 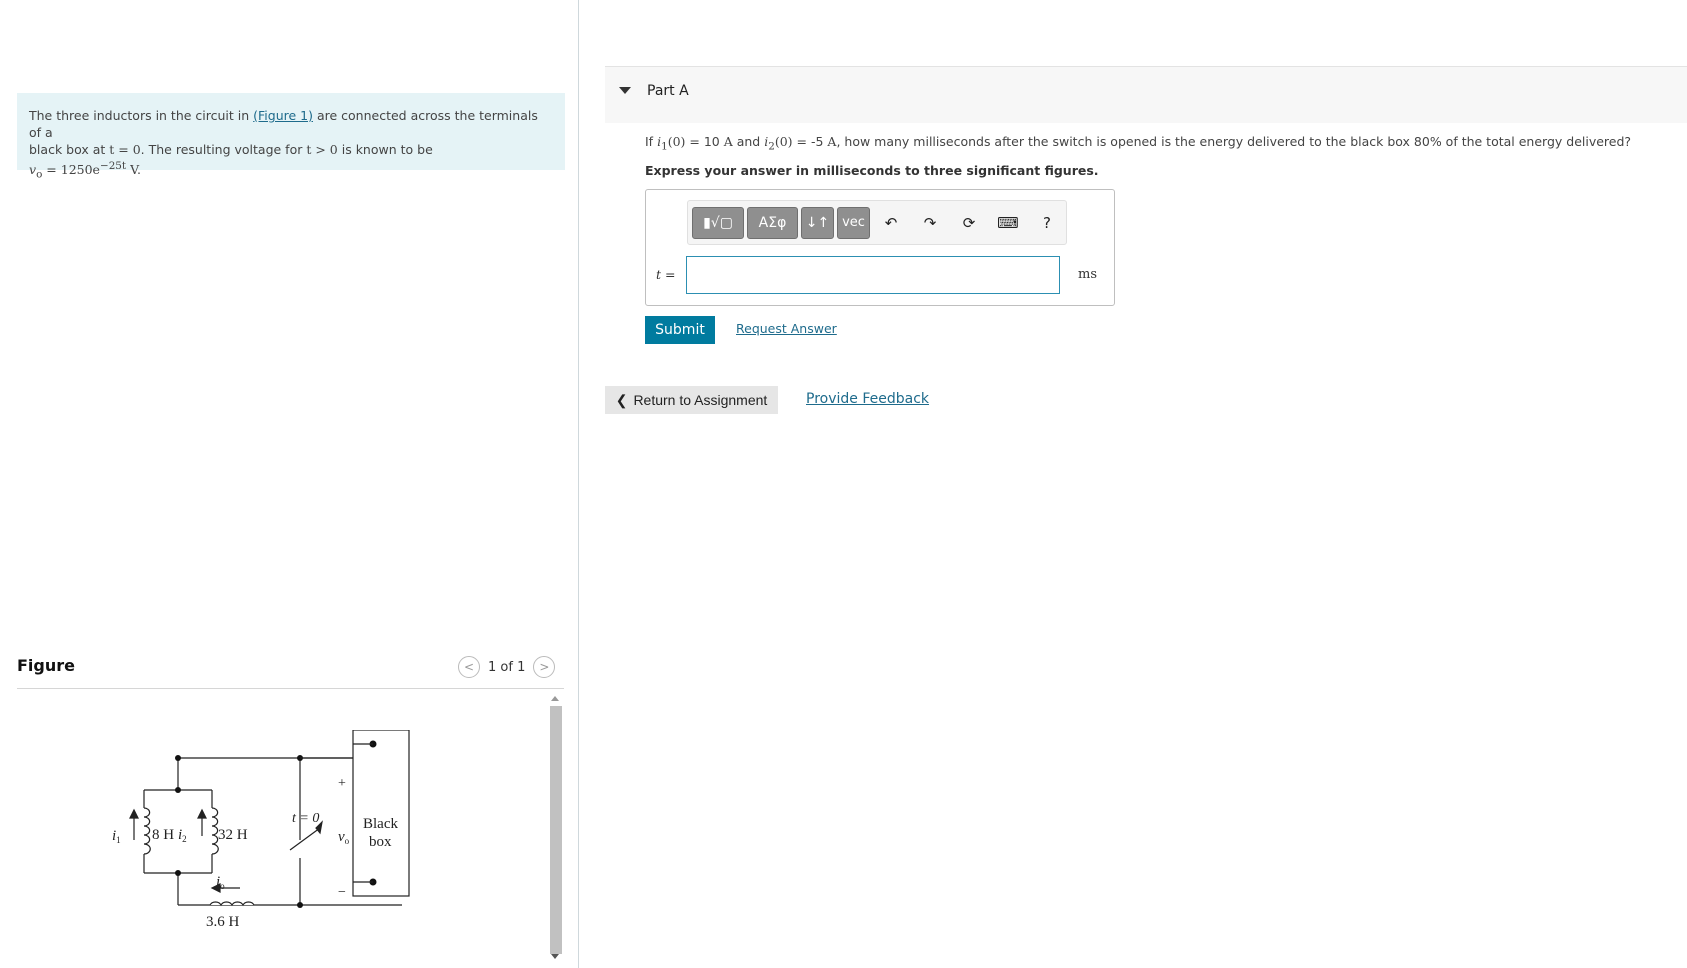 I want to click on part-title: Part A, so click(x=668, y=91).